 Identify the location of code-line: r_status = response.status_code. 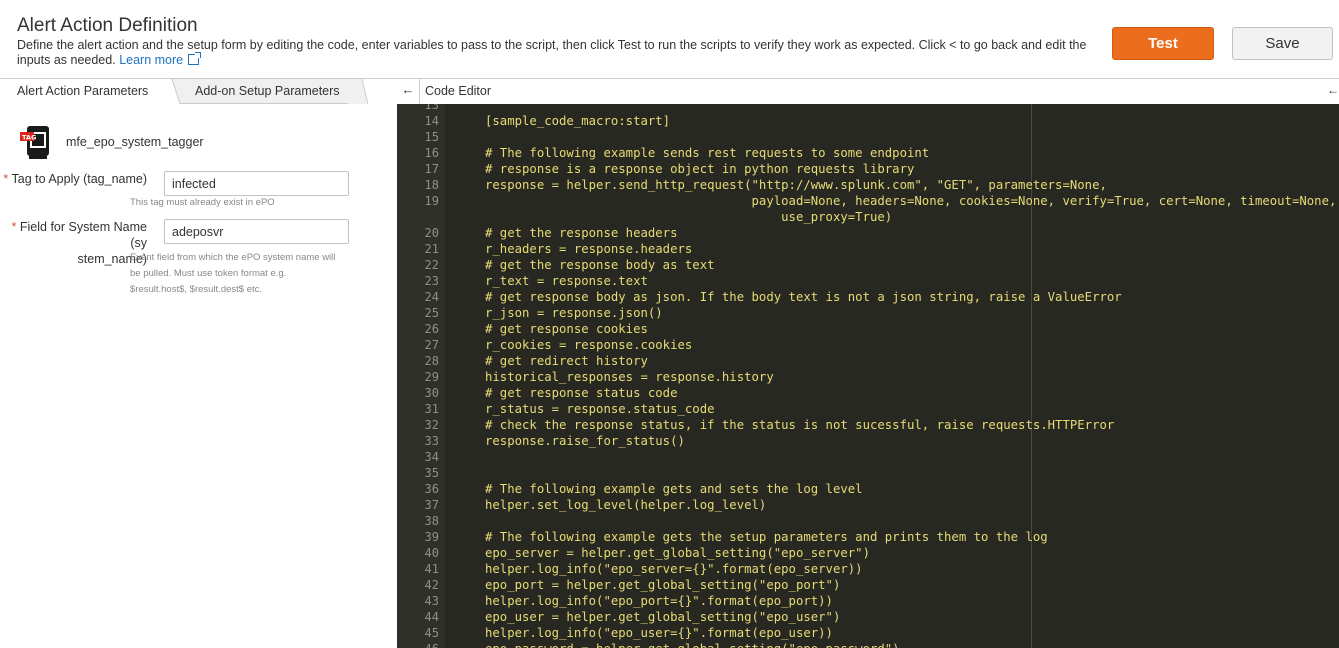
(600, 409).